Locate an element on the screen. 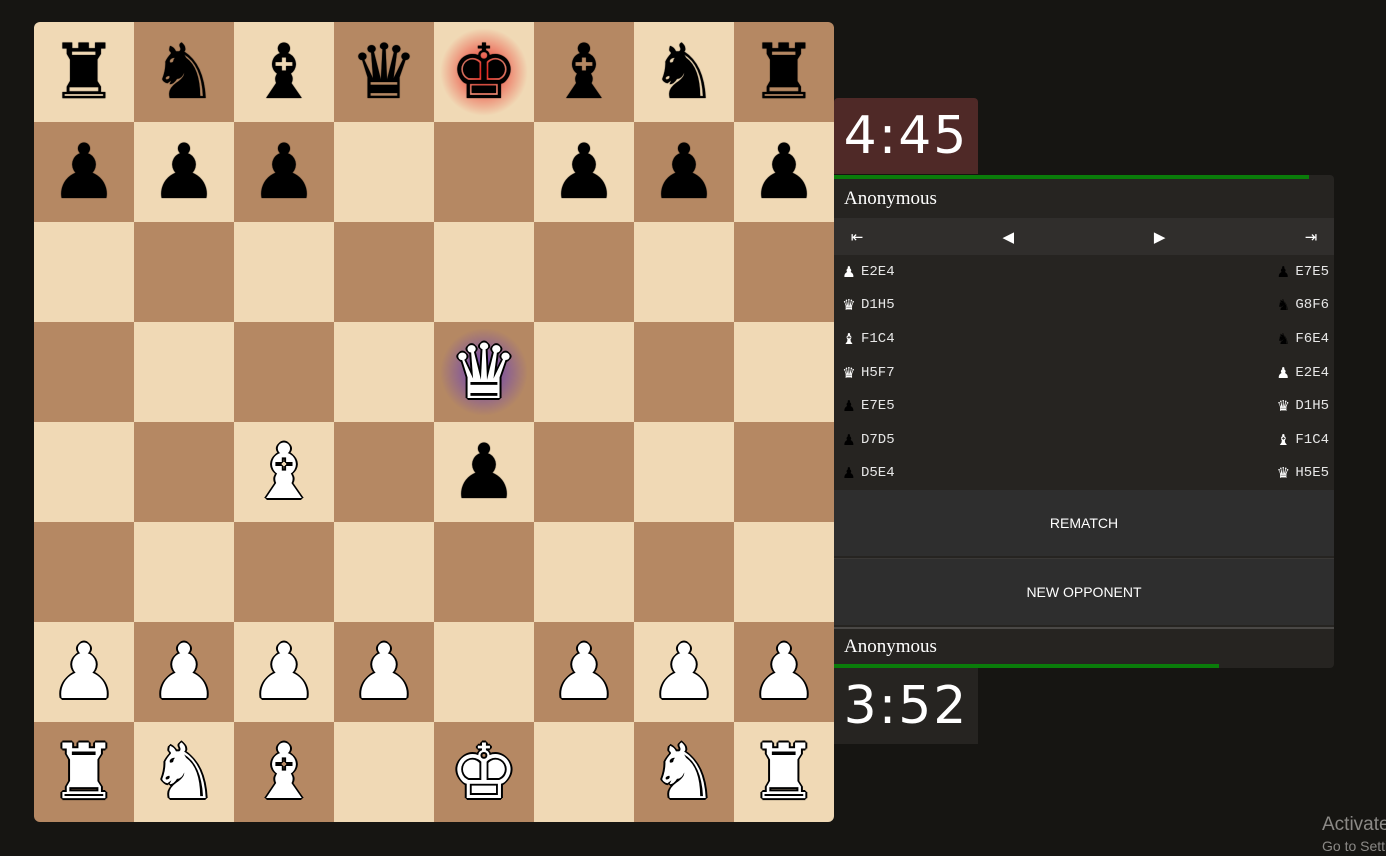 The height and width of the screenshot is (856, 1386). square-h4 is located at coordinates (784, 472).